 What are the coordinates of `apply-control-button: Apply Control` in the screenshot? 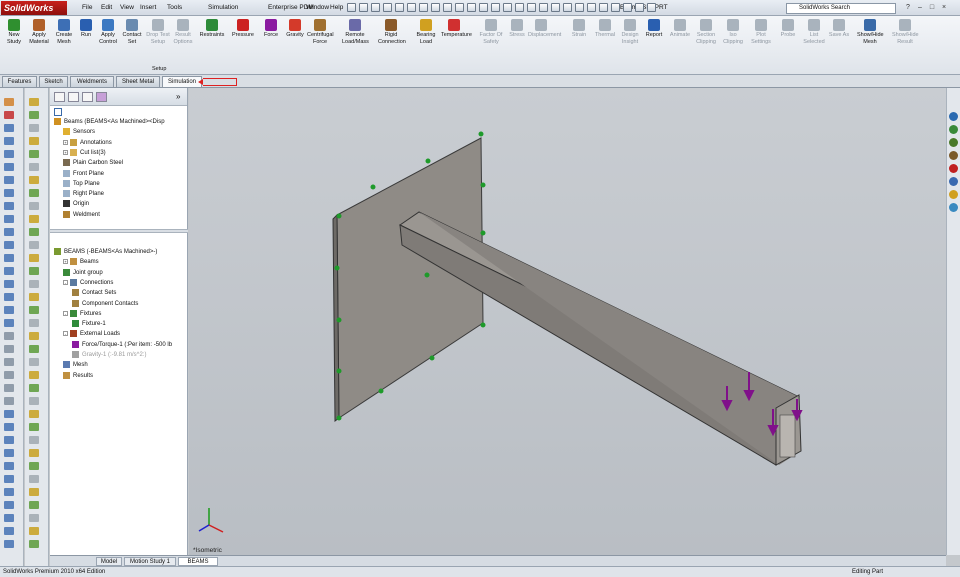 It's located at (108, 32).